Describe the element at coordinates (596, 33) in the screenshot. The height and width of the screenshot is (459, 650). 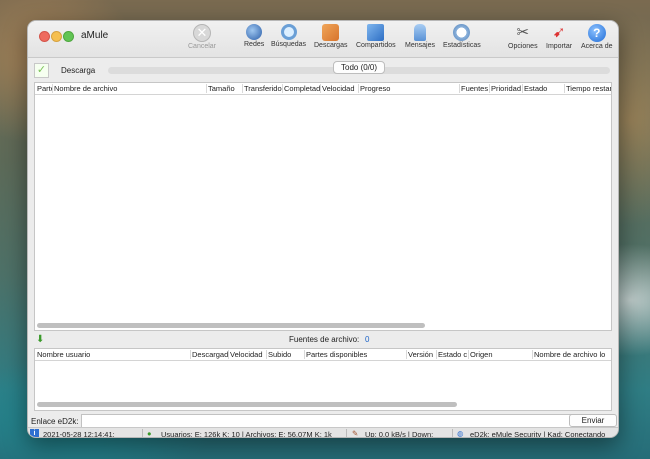
I see `help-icon: ?` at that location.